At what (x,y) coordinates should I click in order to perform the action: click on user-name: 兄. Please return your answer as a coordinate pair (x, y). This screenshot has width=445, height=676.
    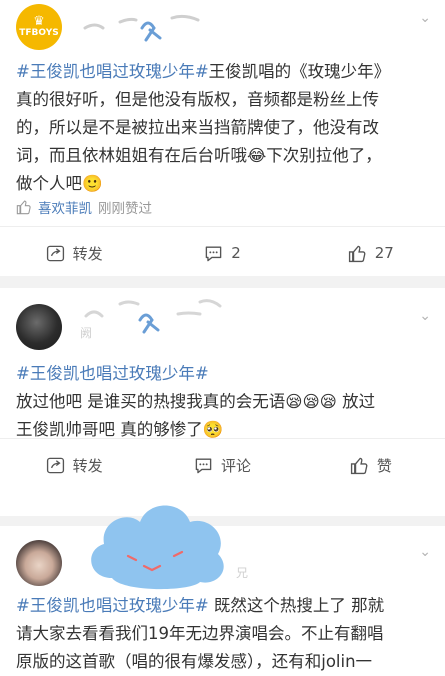
    Looking at the image, I should click on (242, 572).